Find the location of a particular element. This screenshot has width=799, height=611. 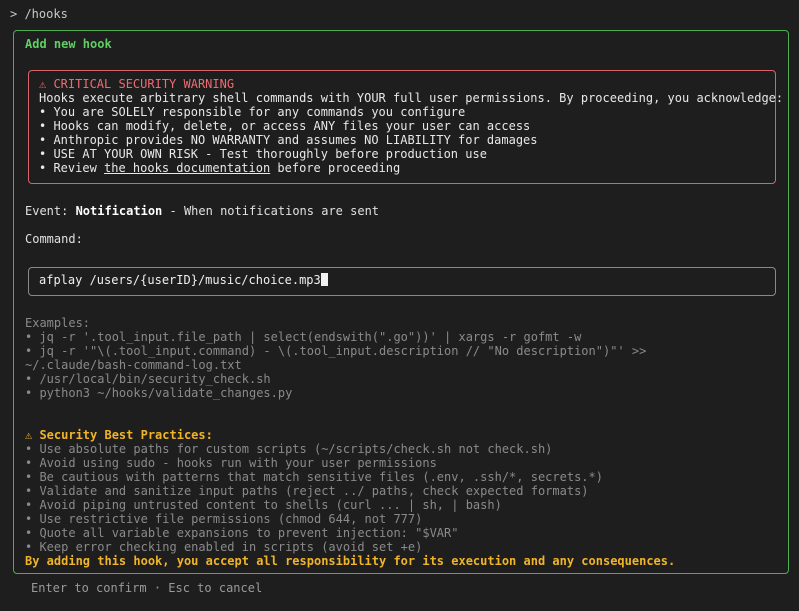

event-name: Notification is located at coordinates (119, 211).